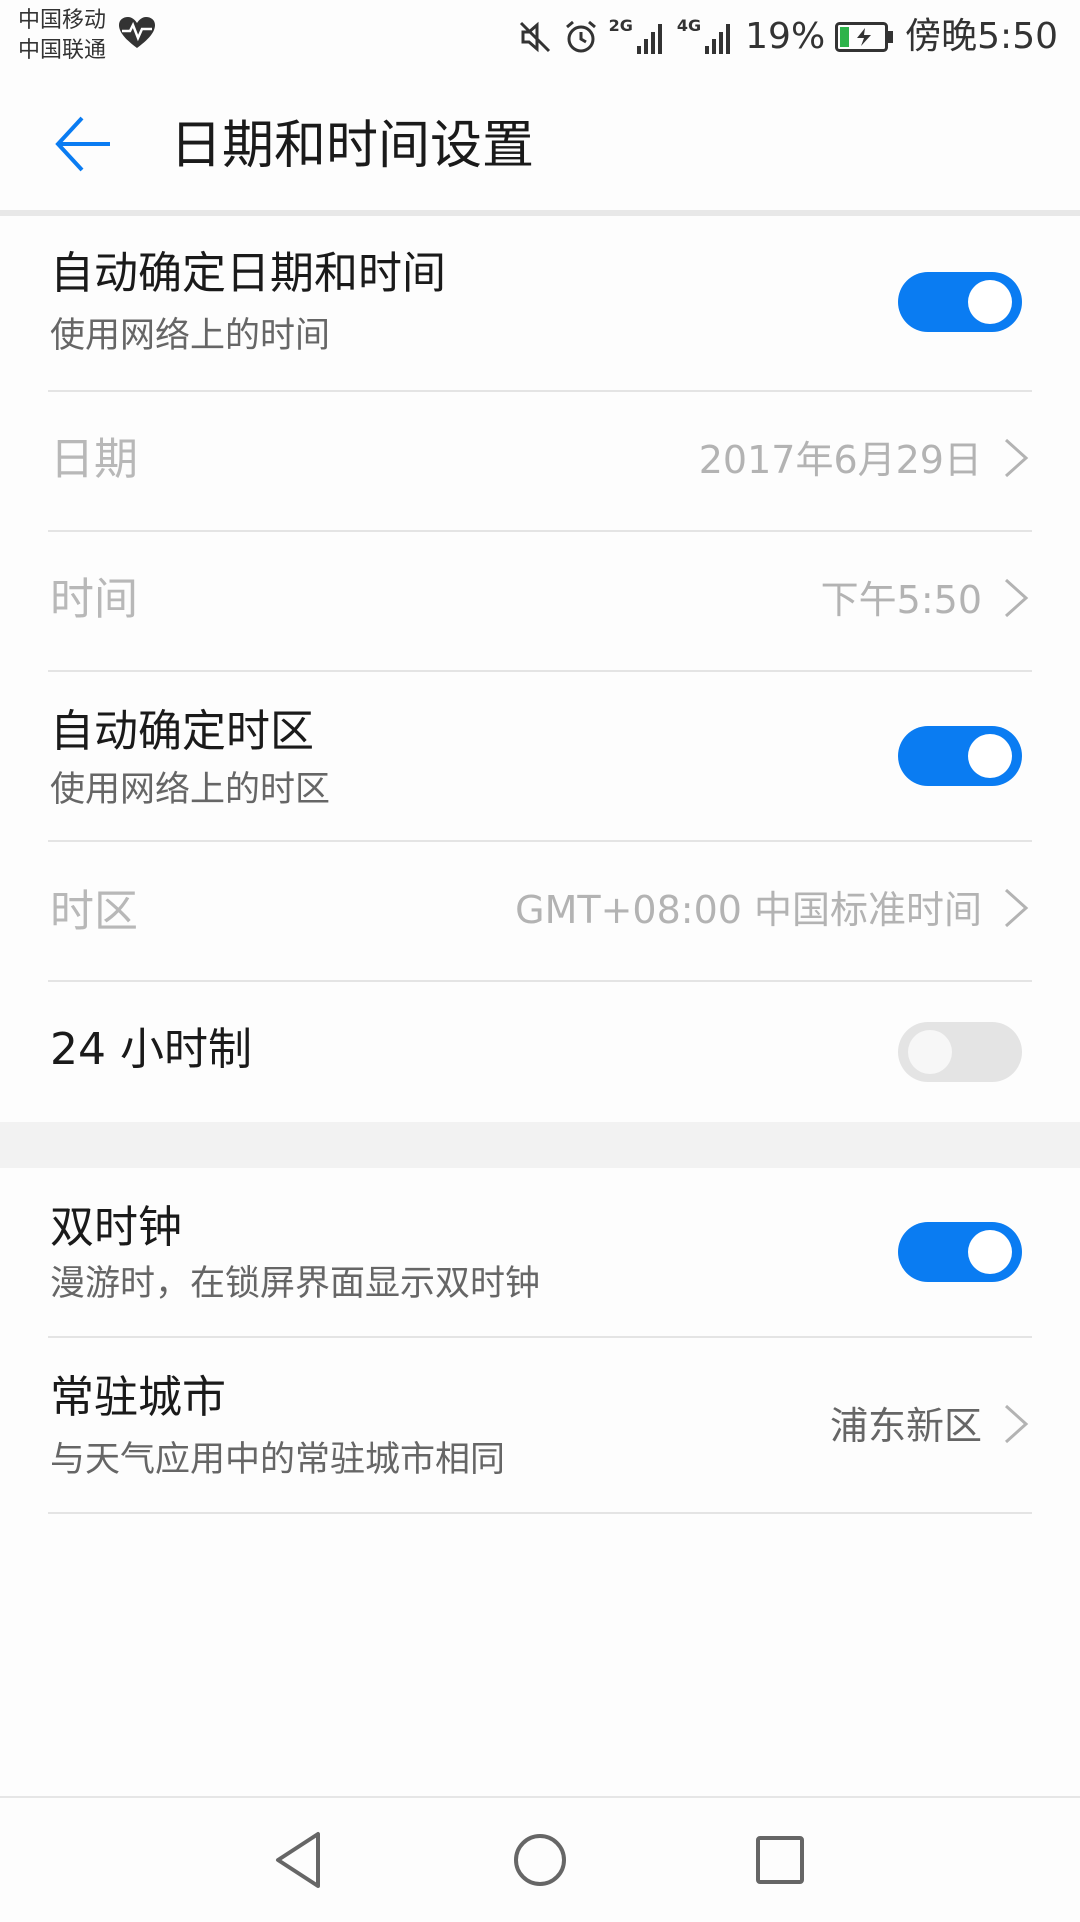 The height and width of the screenshot is (1922, 1080). What do you see at coordinates (190, 790) in the screenshot?
I see `auto-timezone-subtitle: 使用网络上的时区` at bounding box center [190, 790].